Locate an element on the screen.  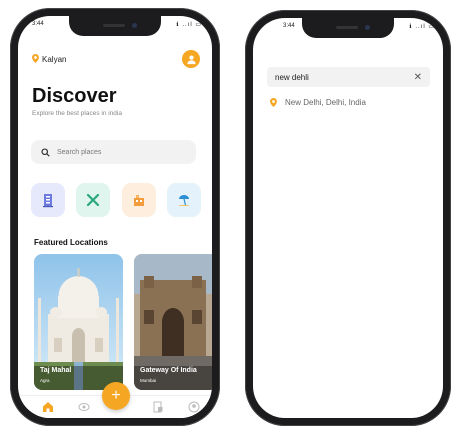
card-title: Taj Mahal is located at coordinates (56, 370).